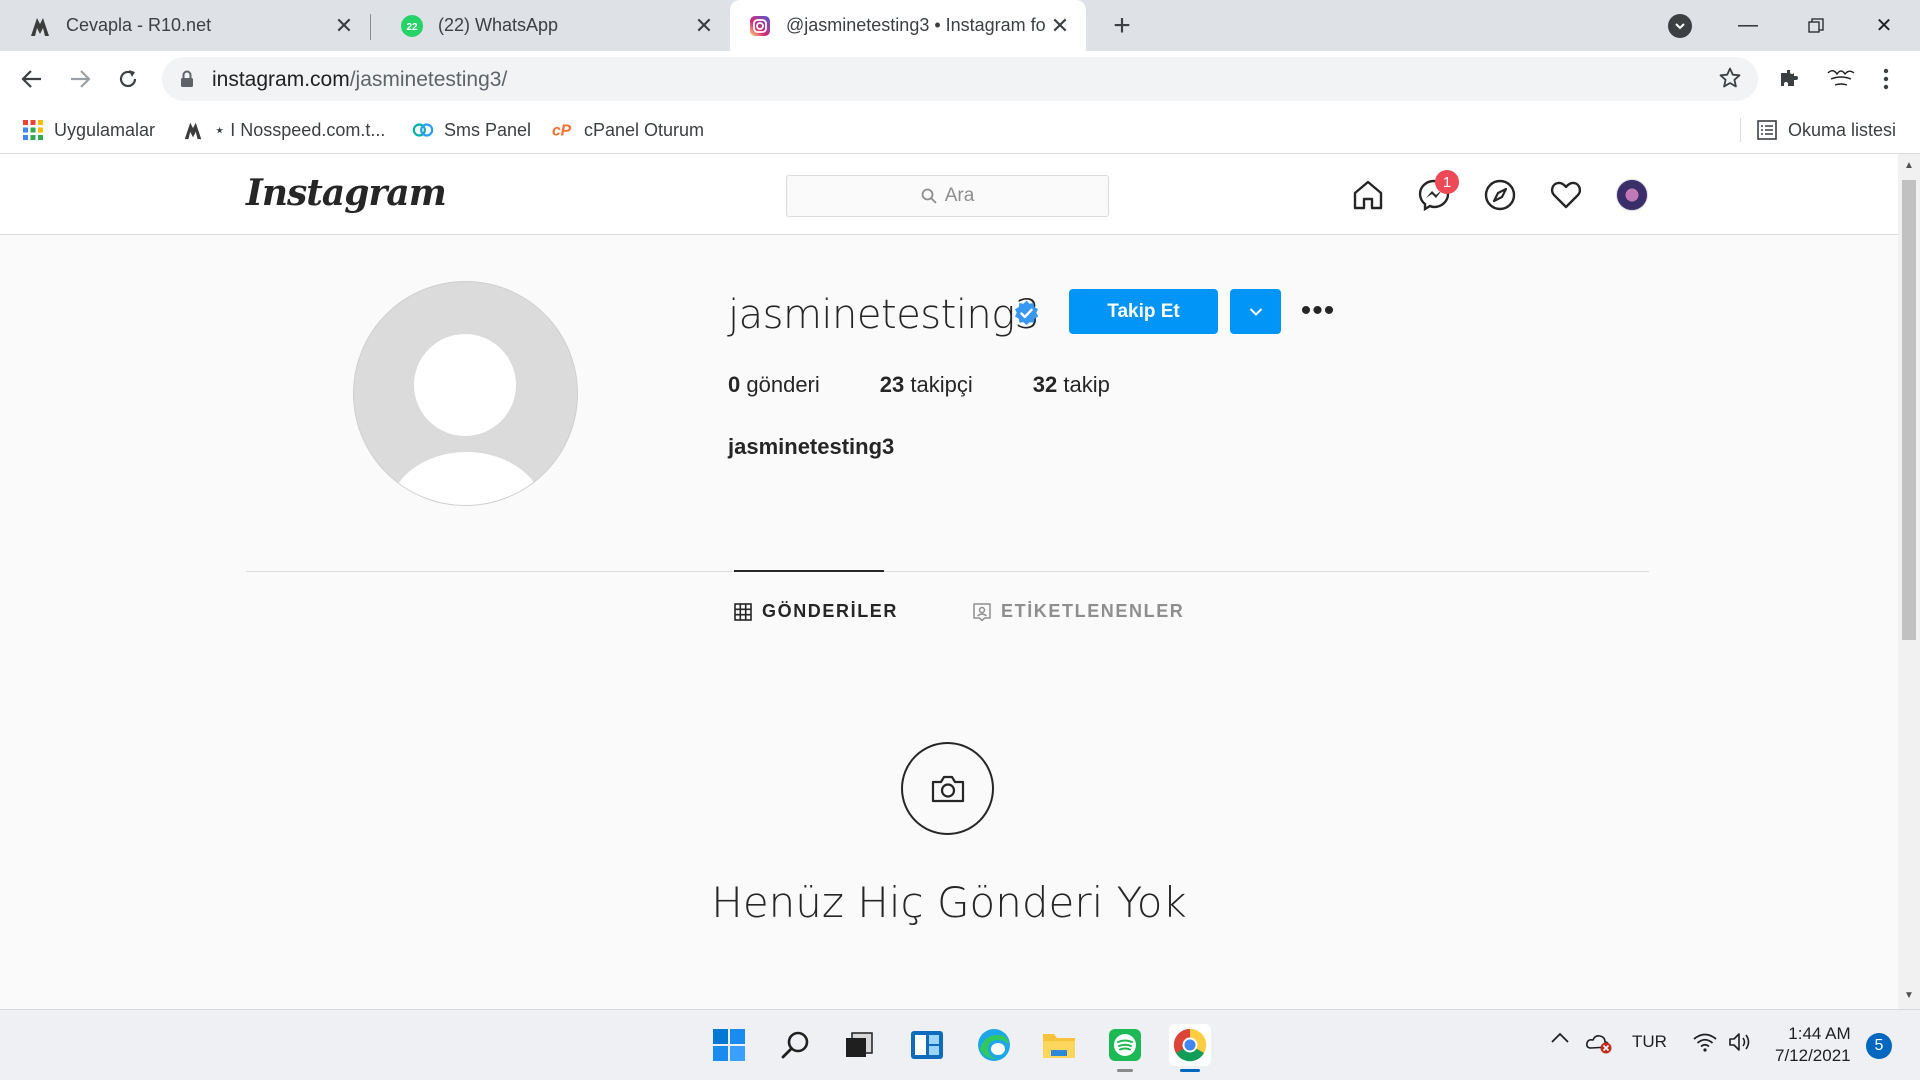  I want to click on avatar, so click(1632, 195).